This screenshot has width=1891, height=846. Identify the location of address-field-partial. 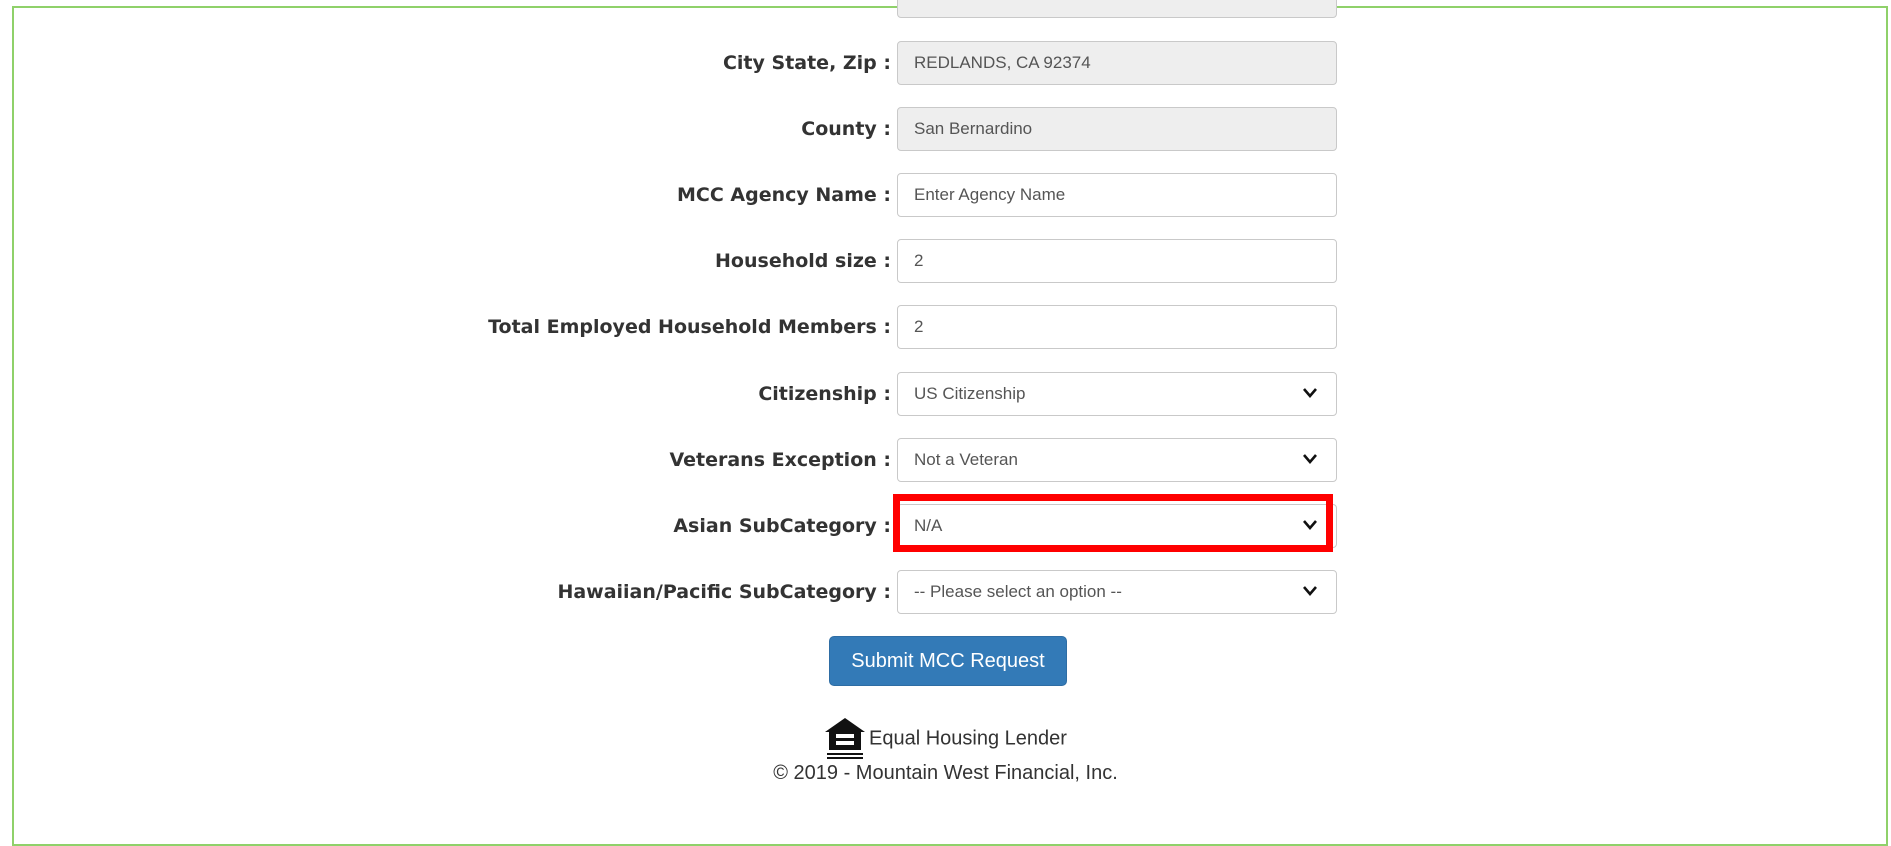
(1117, 9).